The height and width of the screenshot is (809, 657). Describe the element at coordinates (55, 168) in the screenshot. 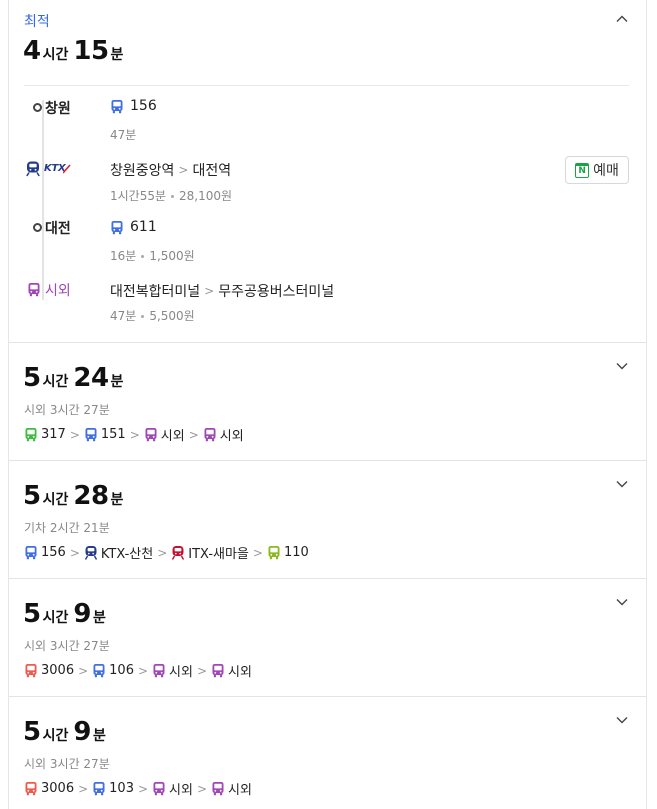

I see `ktx-logo-text: KTX` at that location.